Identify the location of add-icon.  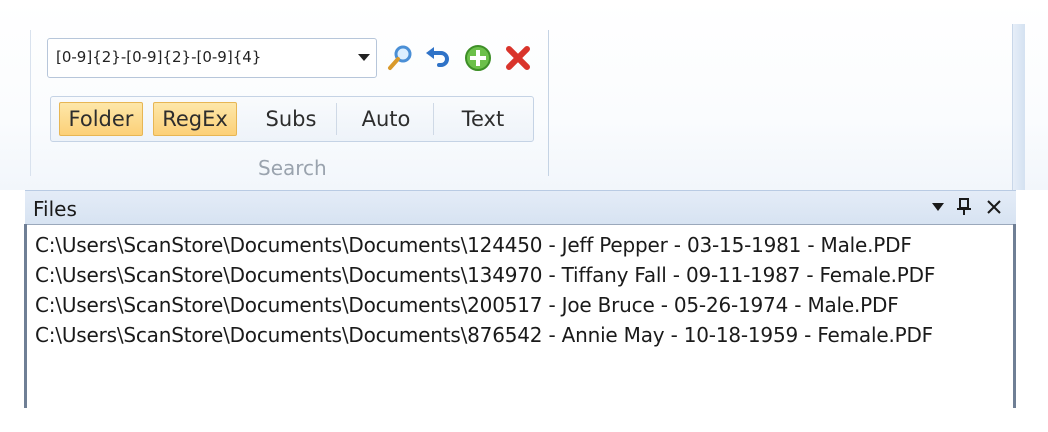
(478, 58).